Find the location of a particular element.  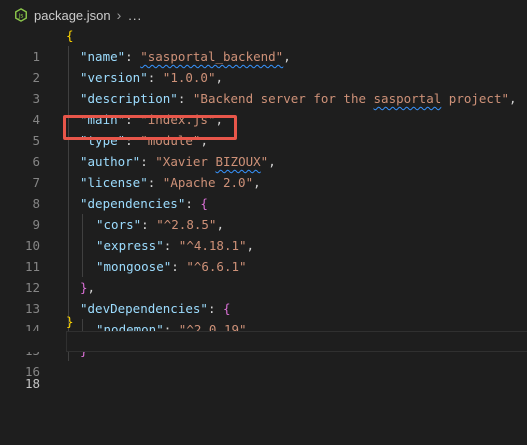

line-content: }, is located at coordinates (87, 287).